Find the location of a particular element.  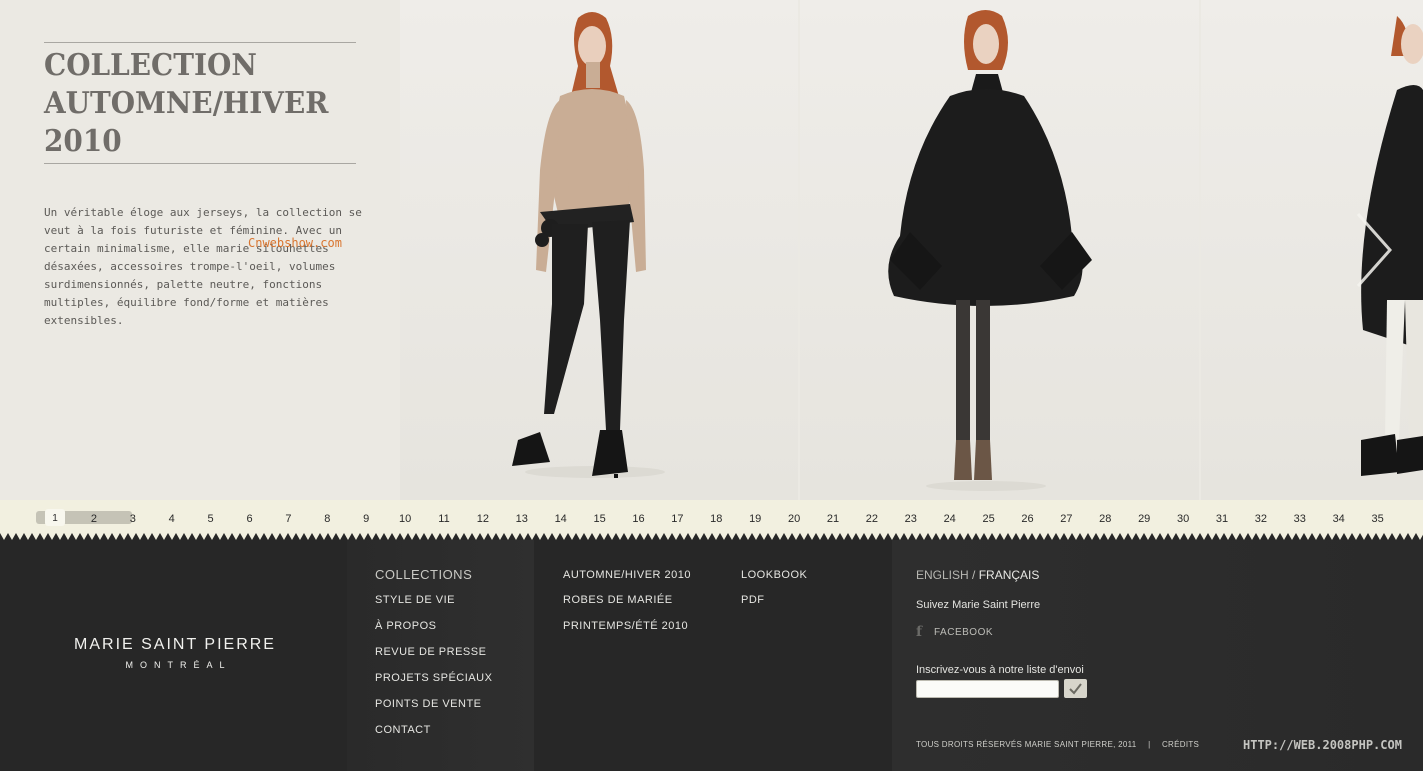

page-number-17: 17 is located at coordinates (677, 519).